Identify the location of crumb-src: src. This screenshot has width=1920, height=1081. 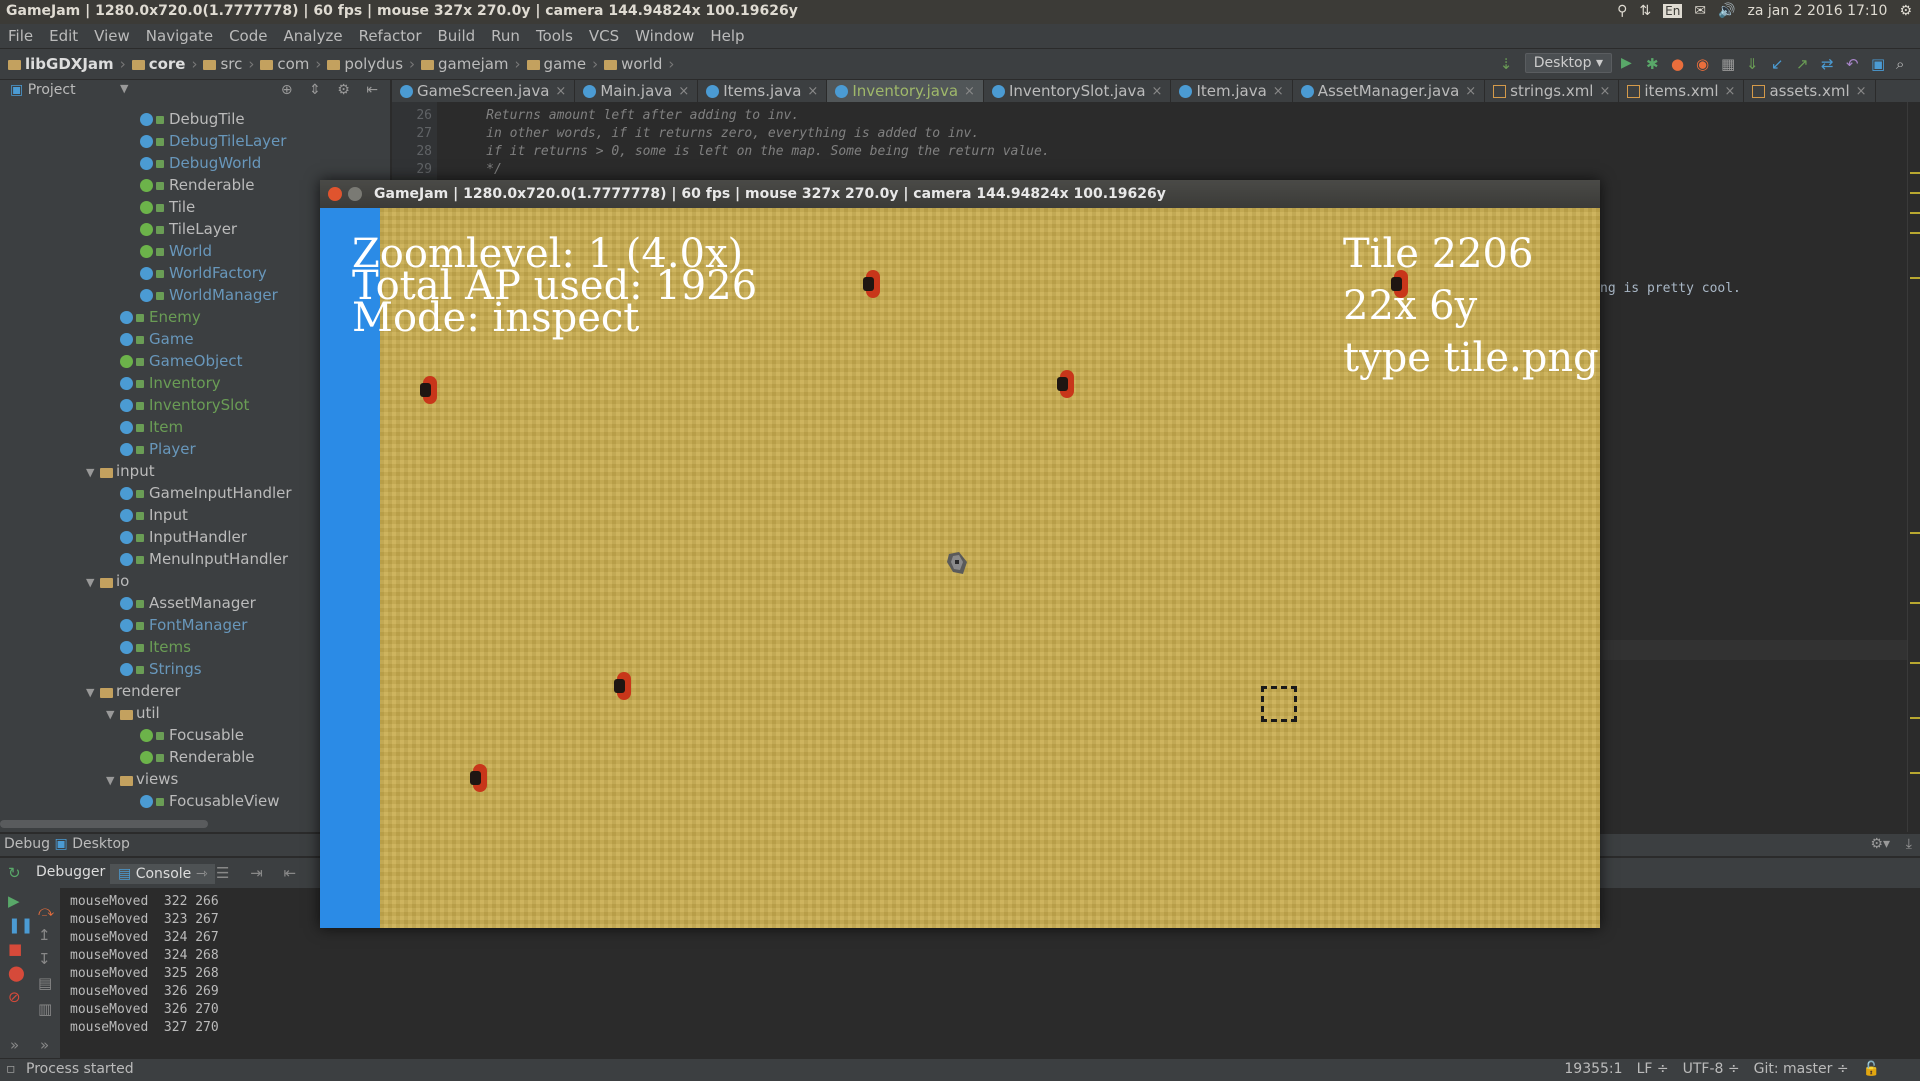
(222, 64).